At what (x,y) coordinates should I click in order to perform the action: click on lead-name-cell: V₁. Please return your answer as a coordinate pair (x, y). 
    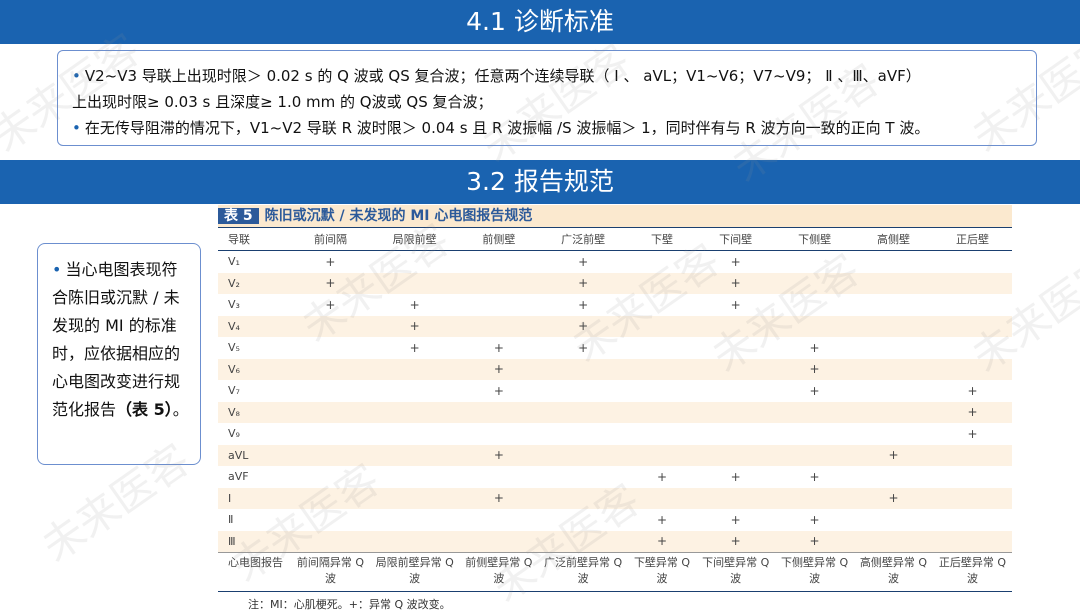
    Looking at the image, I should click on (234, 262).